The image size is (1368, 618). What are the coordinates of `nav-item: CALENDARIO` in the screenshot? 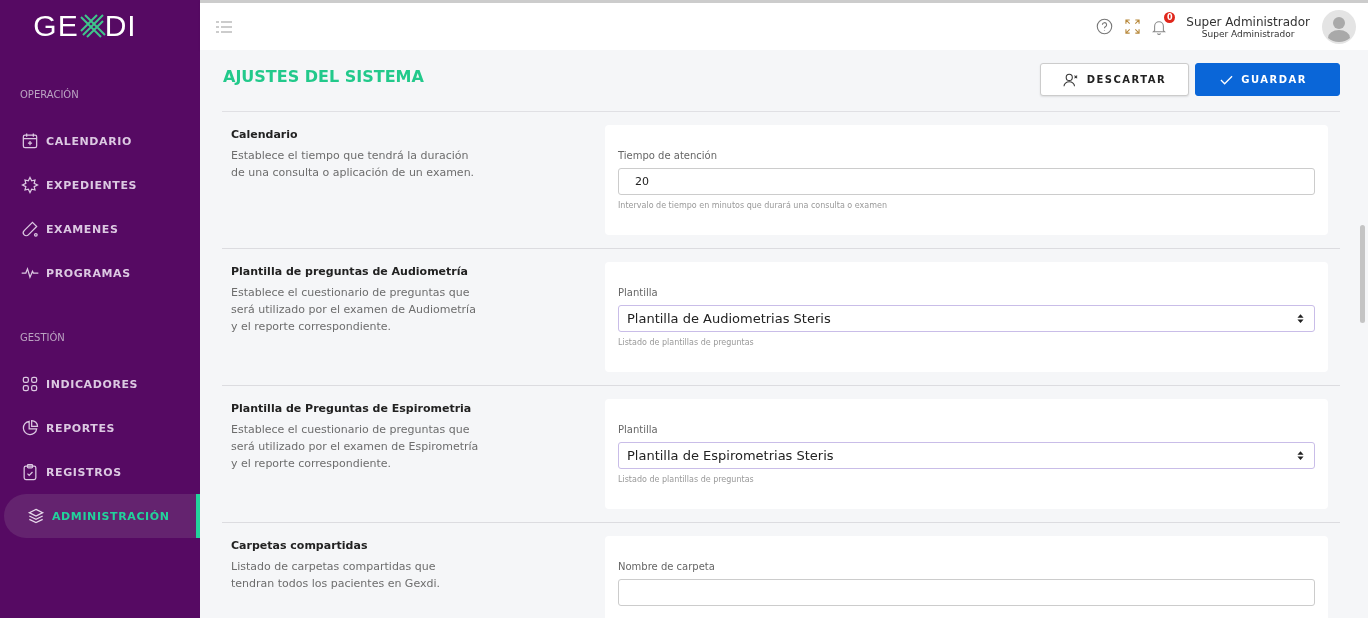 It's located at (100, 141).